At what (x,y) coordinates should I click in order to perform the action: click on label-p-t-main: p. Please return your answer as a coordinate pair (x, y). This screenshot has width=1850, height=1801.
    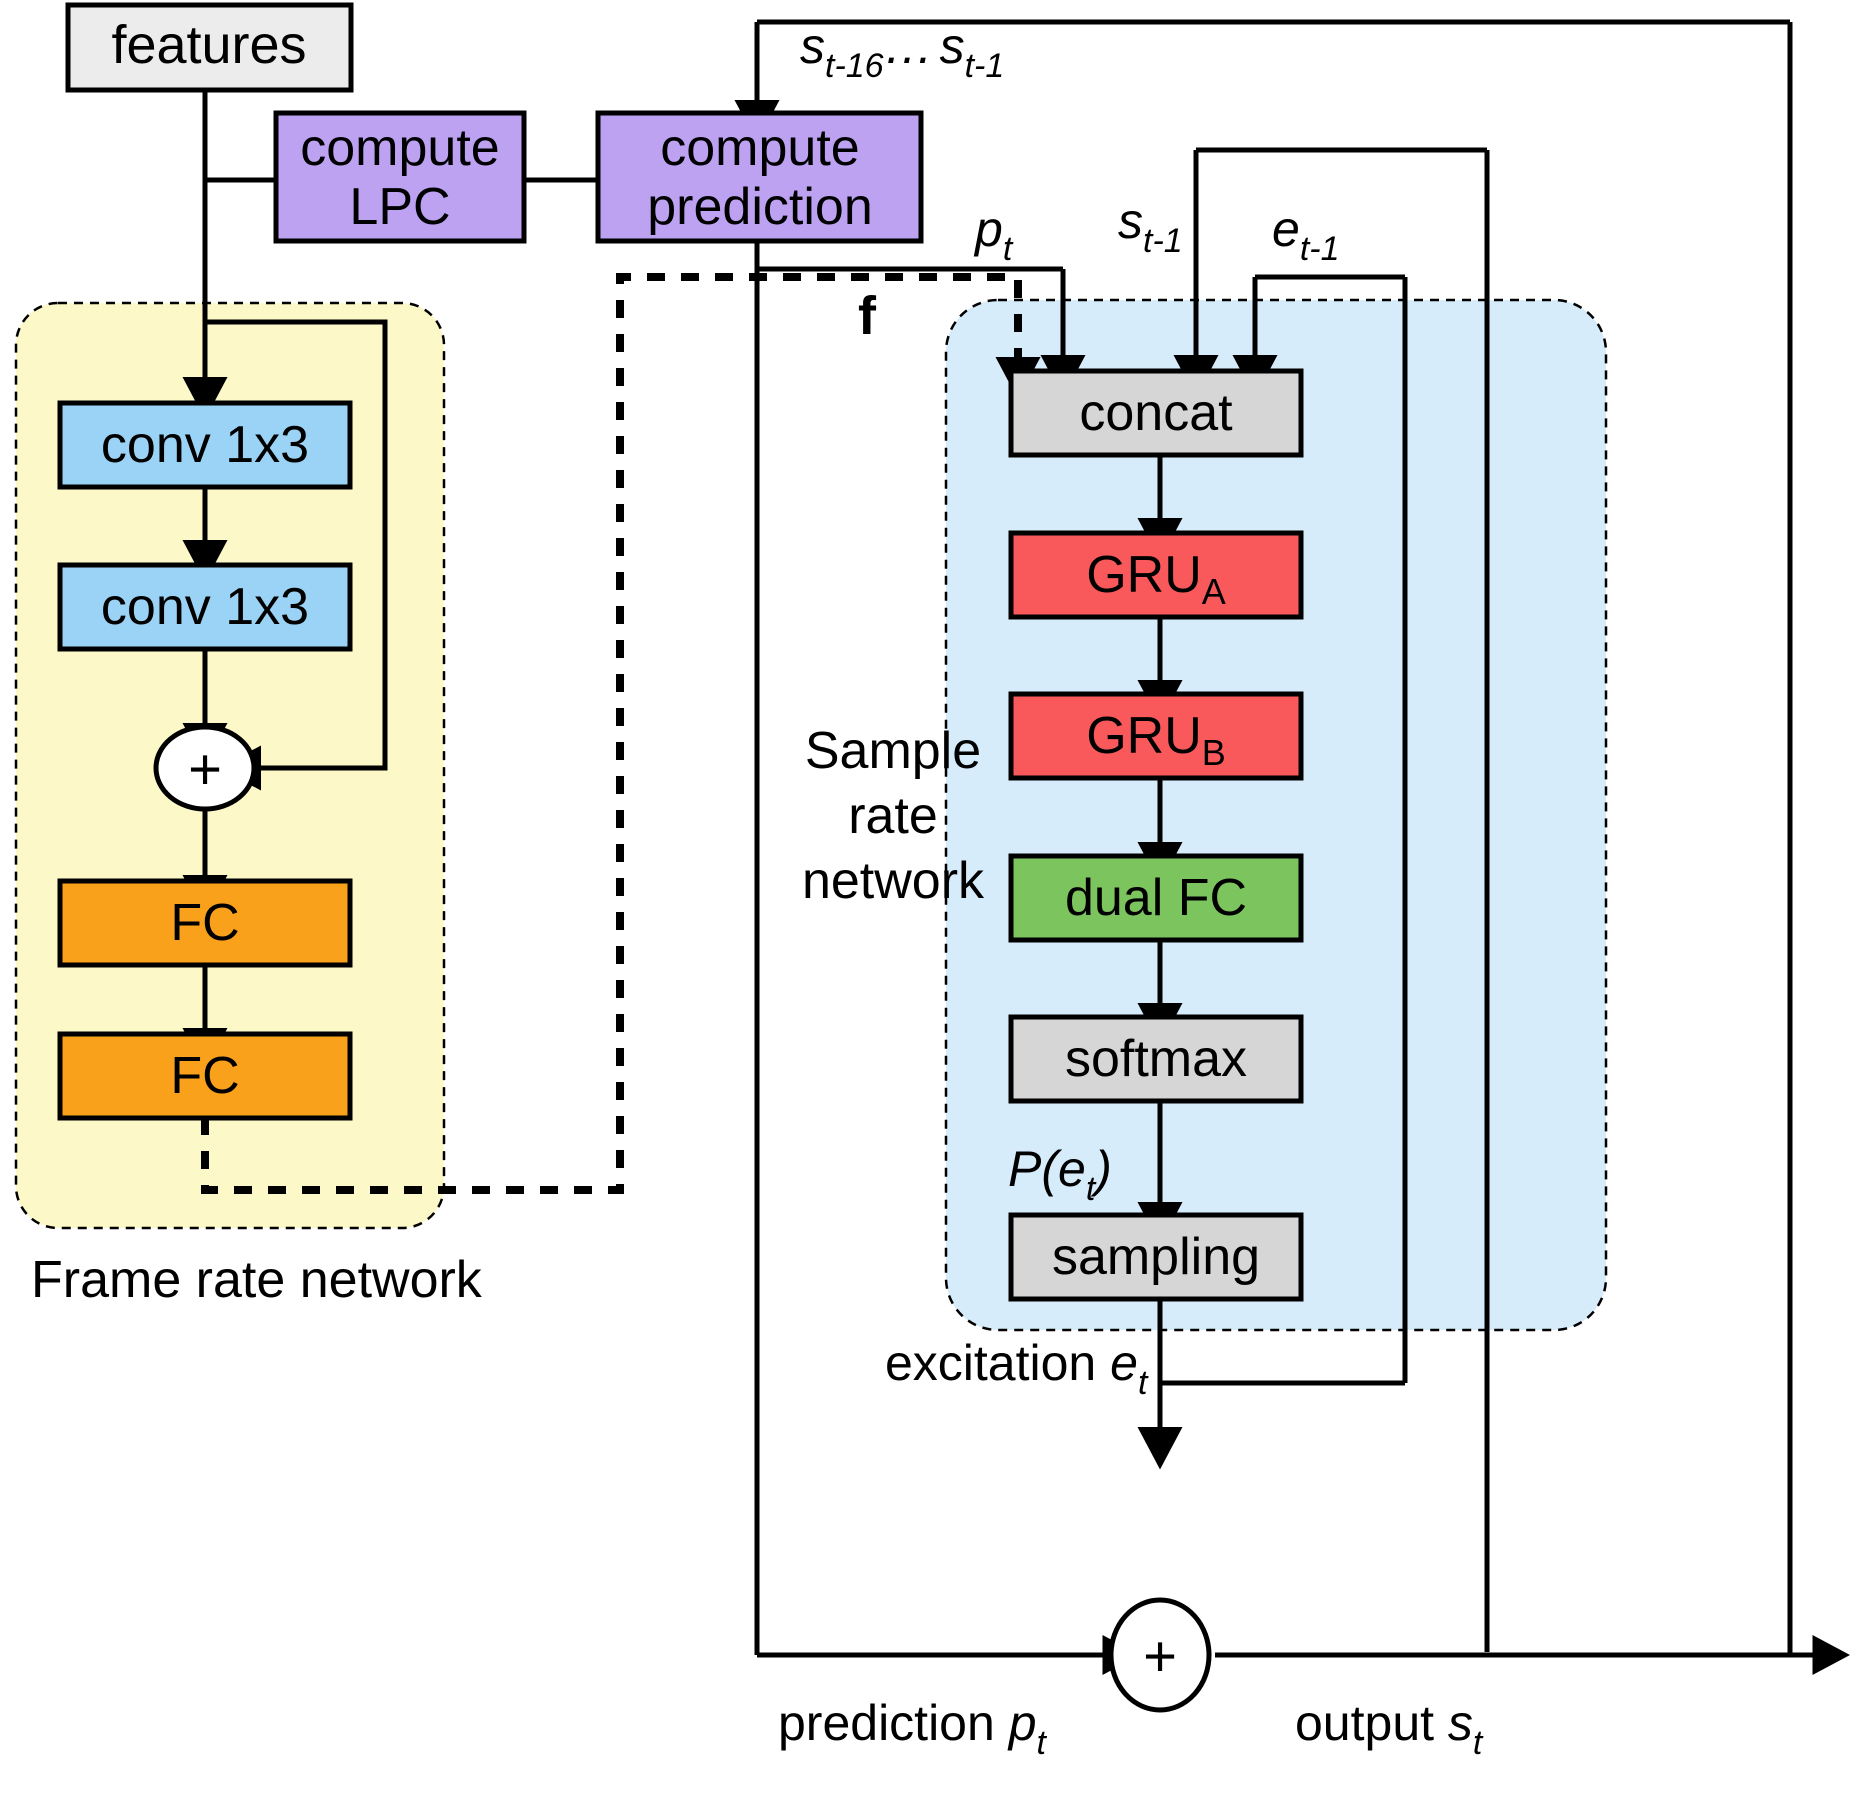
    Looking at the image, I should click on (988, 229).